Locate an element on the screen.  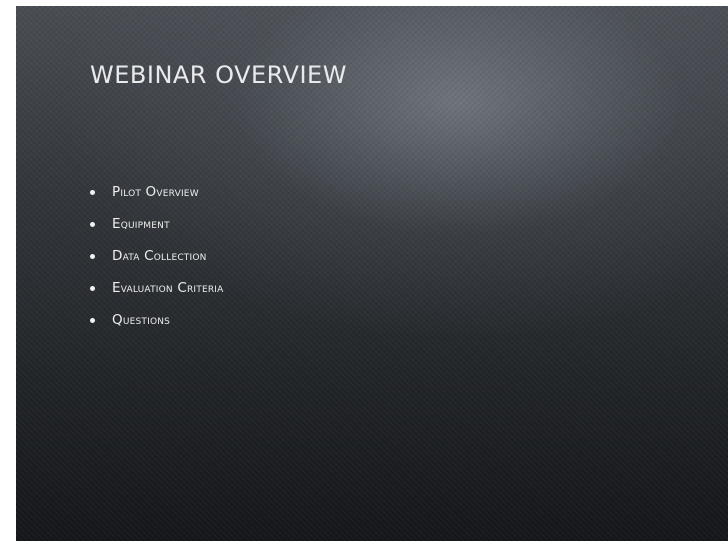
bullet-text: Equipment is located at coordinates (141, 224).